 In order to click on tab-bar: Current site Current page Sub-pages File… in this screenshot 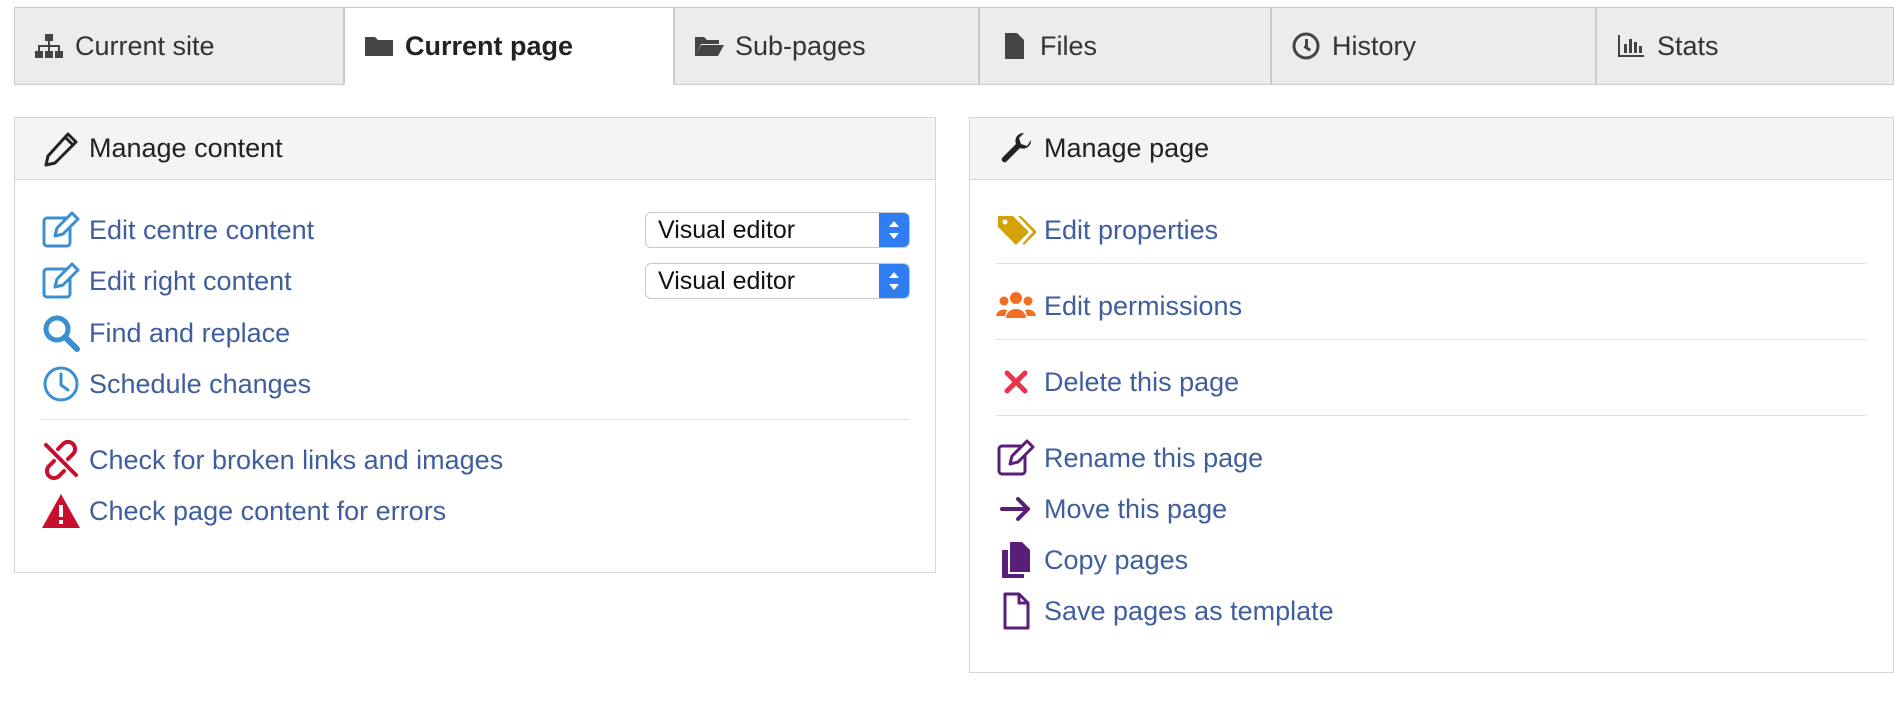, I will do `click(954, 46)`.